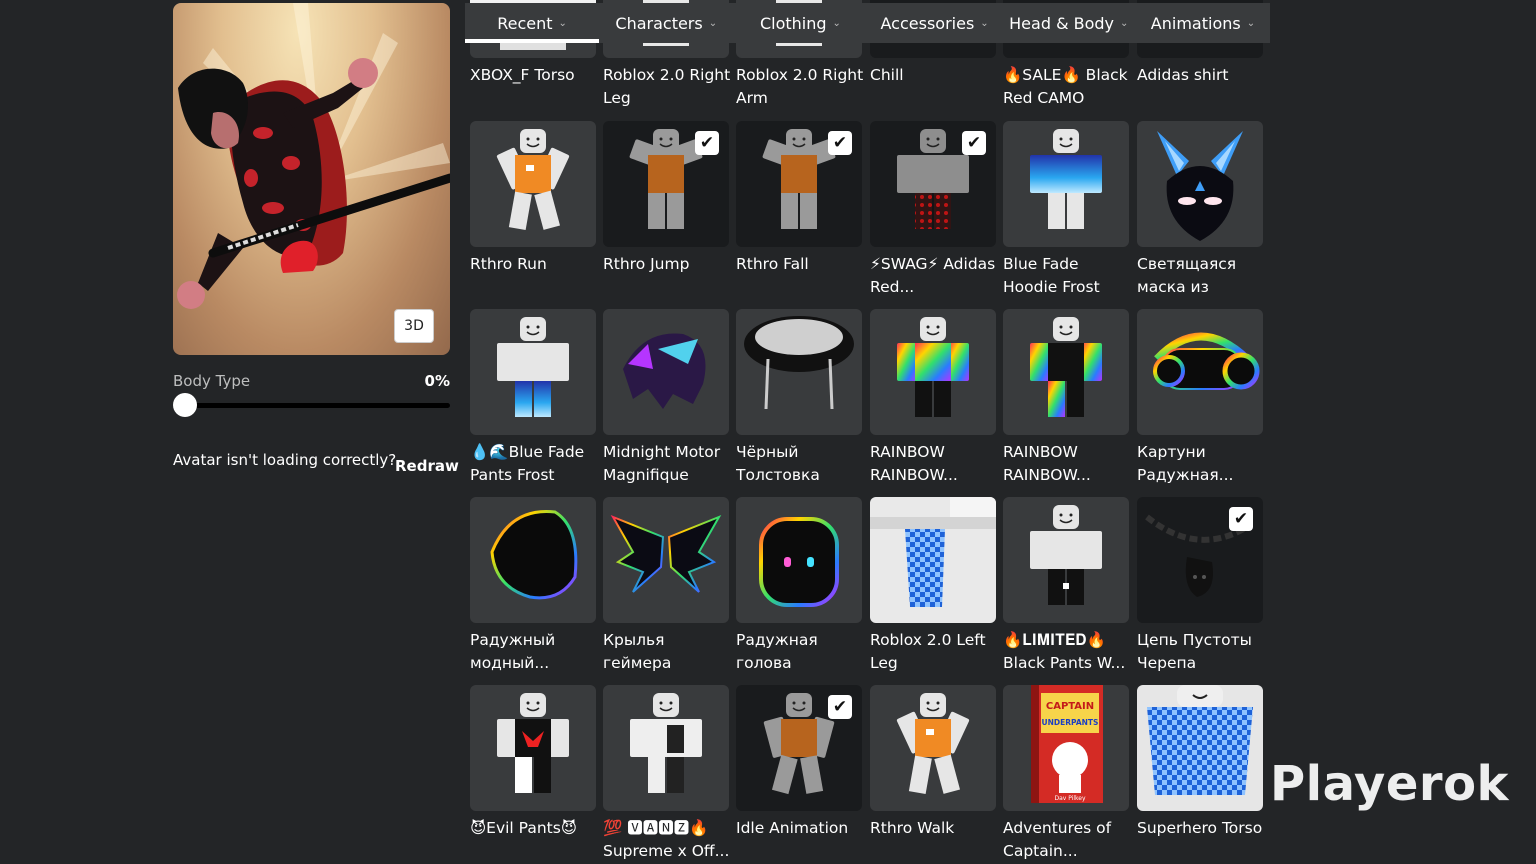 Image resolution: width=1536 pixels, height=864 pixels. I want to click on item-card: Радужная голова, so click(799, 586).